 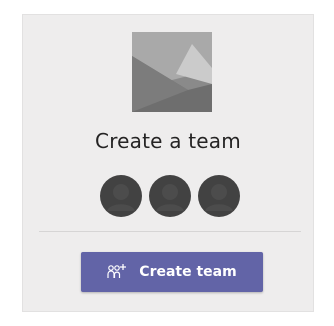 What do you see at coordinates (117, 271) in the screenshot?
I see `people-add-icon` at bounding box center [117, 271].